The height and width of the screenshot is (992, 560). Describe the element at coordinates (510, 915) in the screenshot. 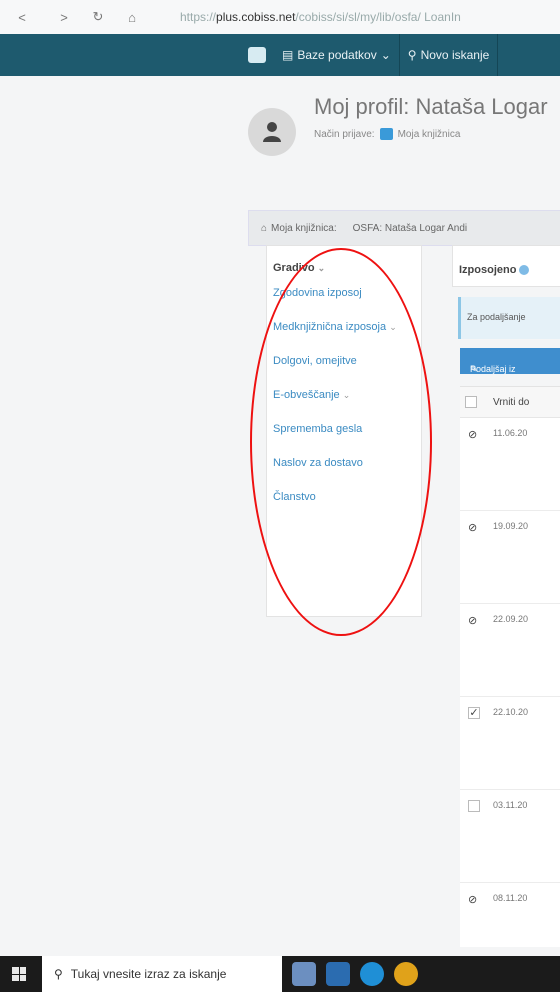

I see `table-row: ⊘ 08.11.20` at that location.